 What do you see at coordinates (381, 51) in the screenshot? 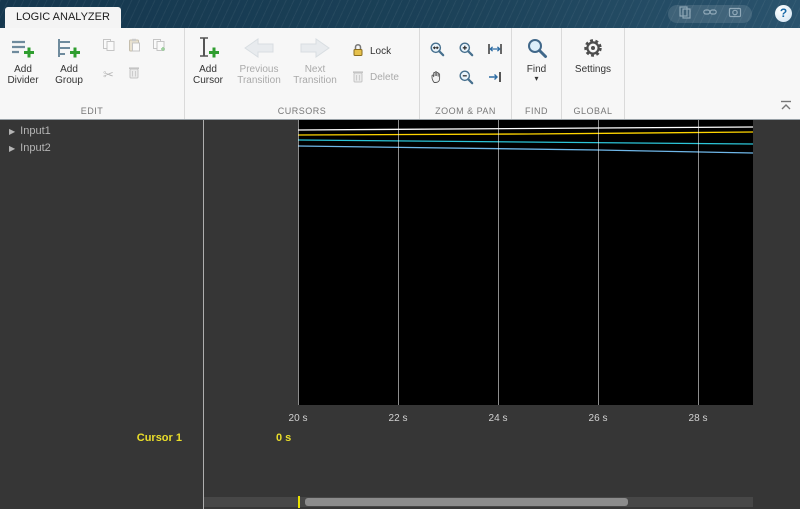
I see `lock-label: Lock` at bounding box center [381, 51].